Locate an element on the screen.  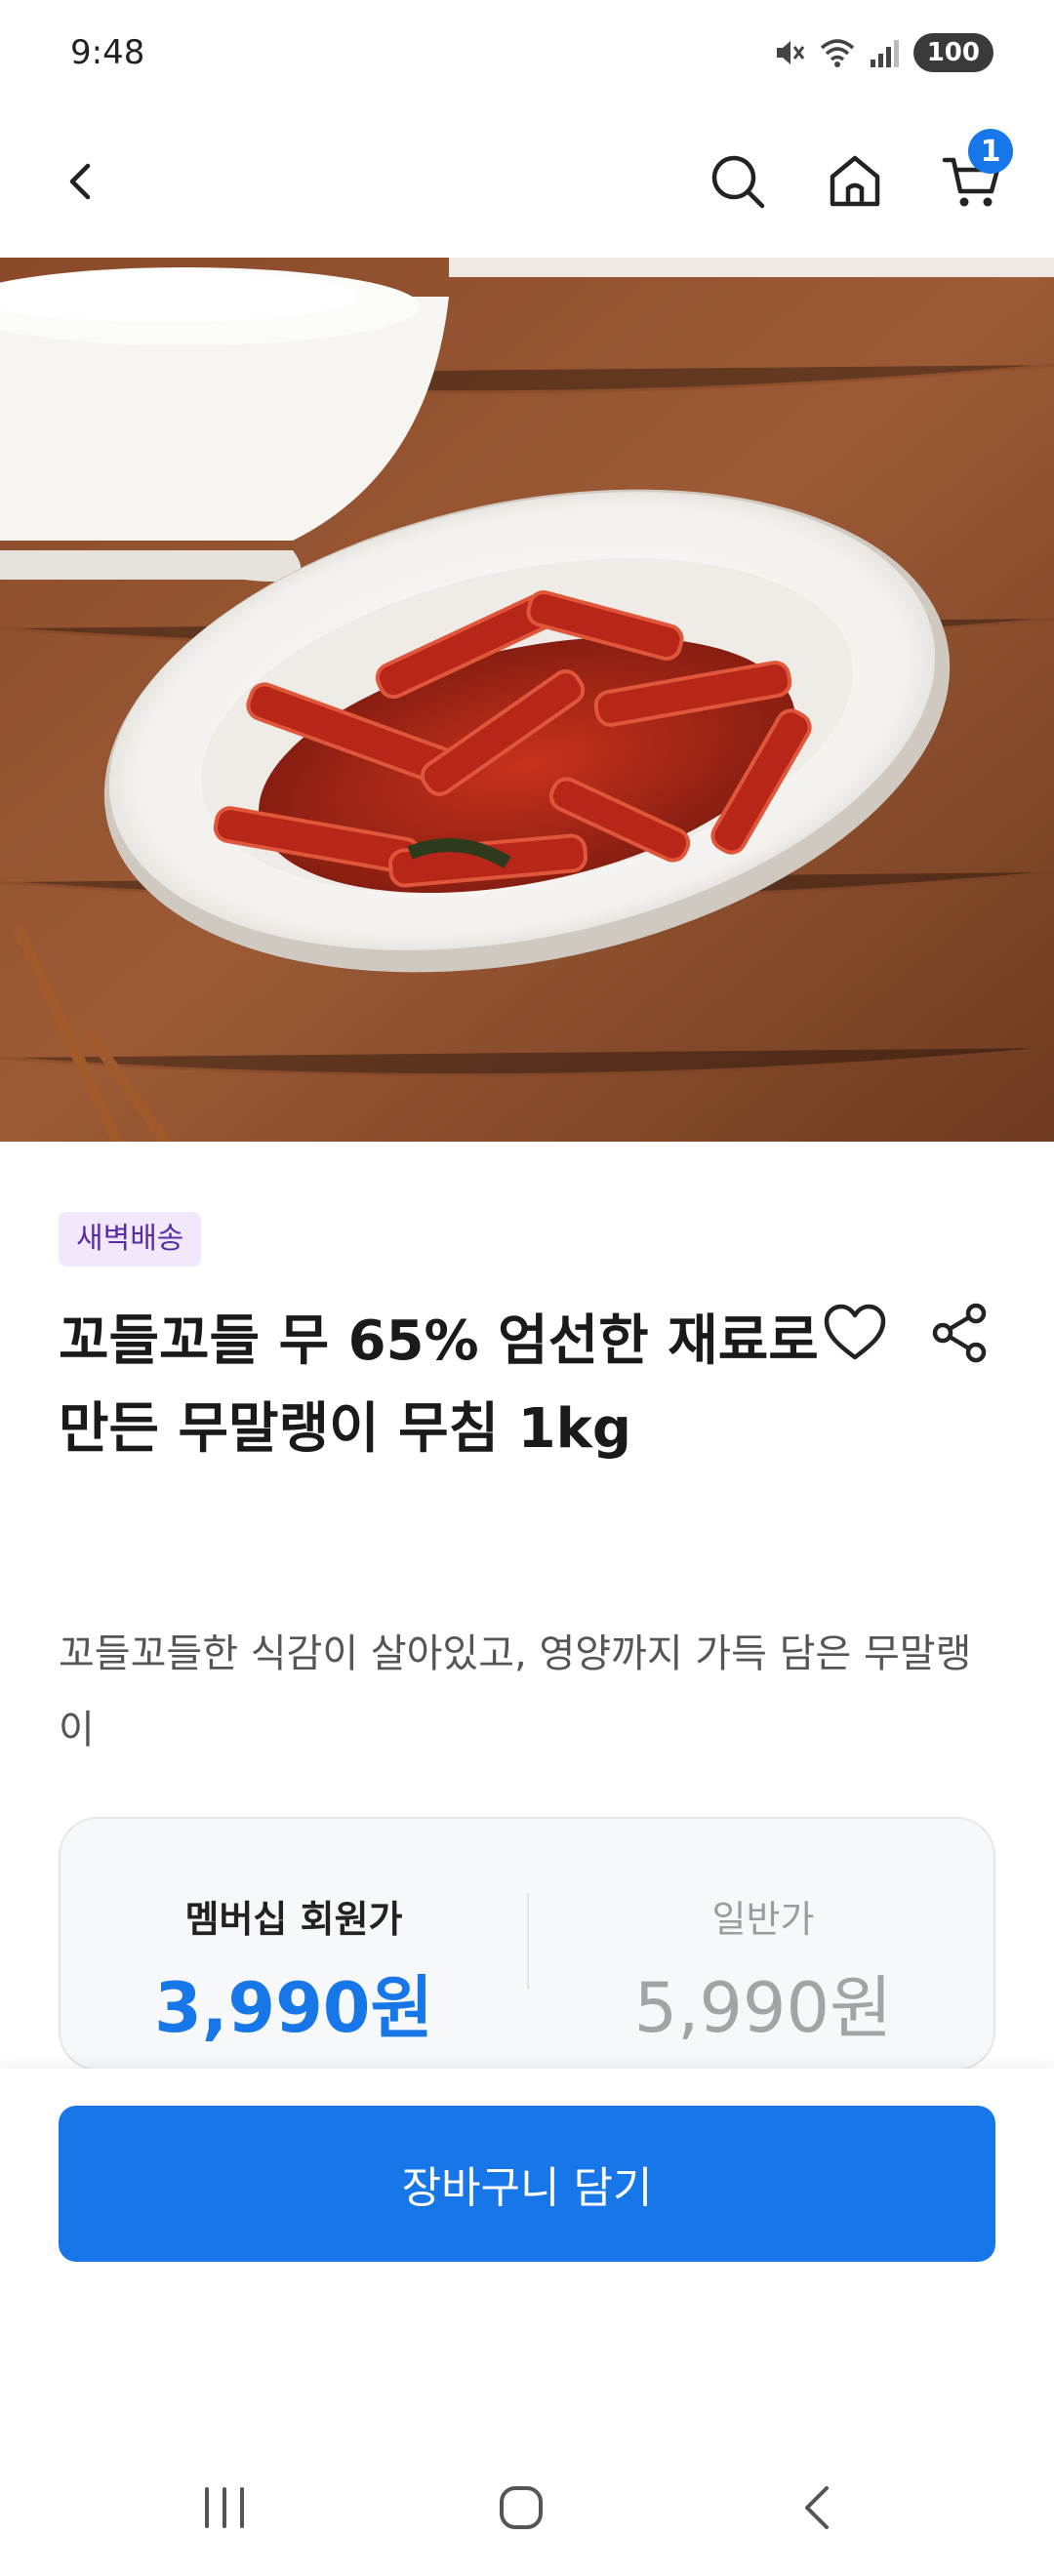
search-icon is located at coordinates (738, 182).